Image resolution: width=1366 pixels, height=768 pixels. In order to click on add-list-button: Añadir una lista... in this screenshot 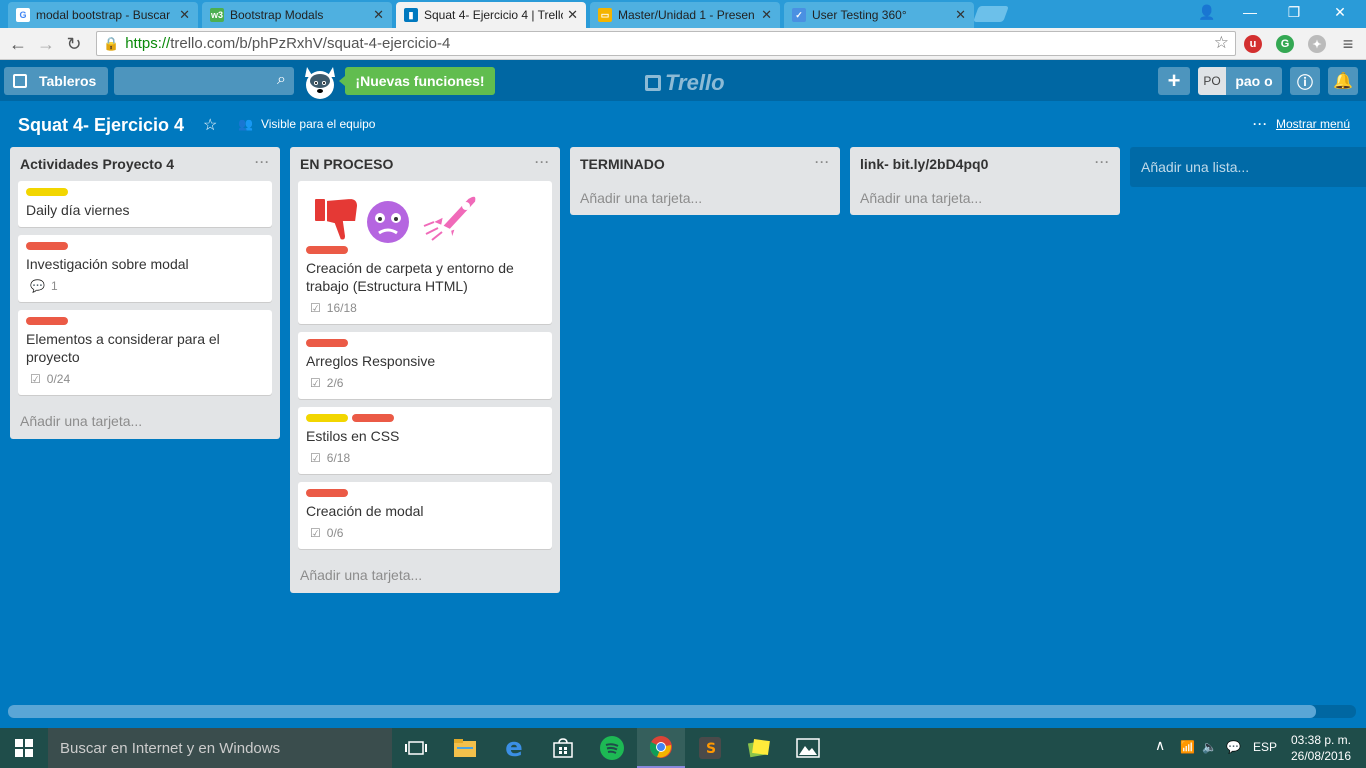, I will do `click(1248, 167)`.